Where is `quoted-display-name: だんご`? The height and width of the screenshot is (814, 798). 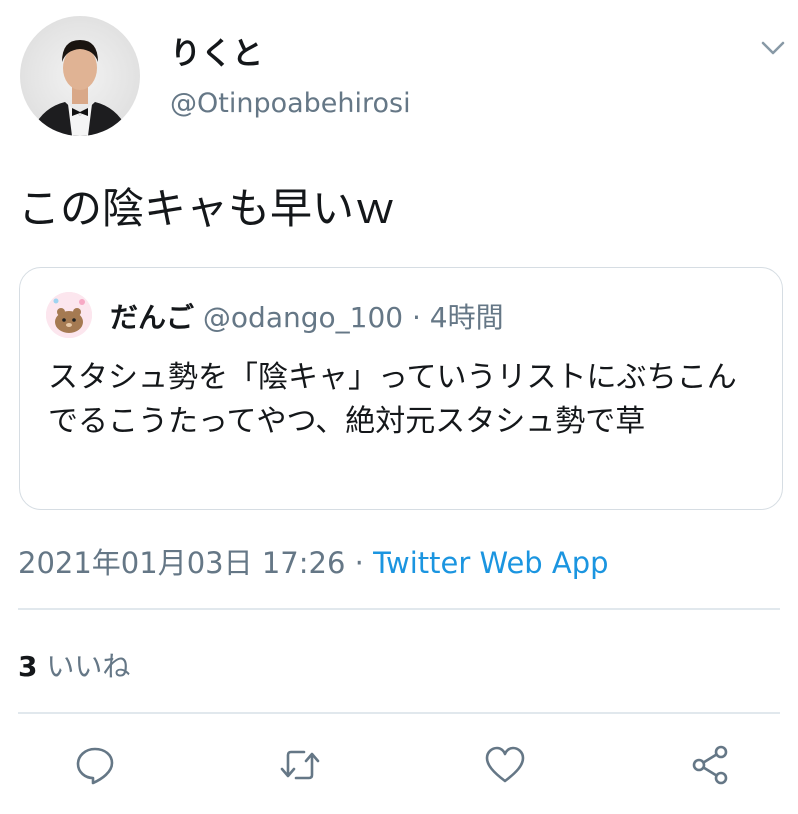
quoted-display-name: だんご is located at coordinates (152, 317).